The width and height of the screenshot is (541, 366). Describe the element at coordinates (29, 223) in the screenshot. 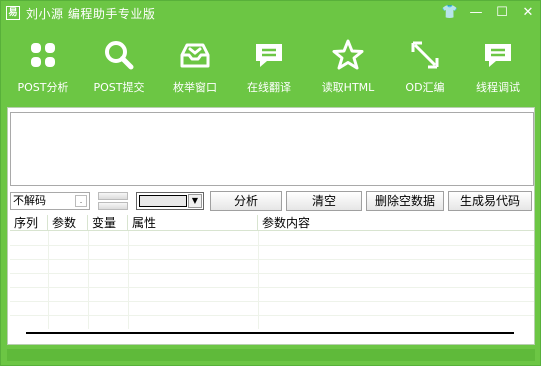

I see `column-header-index: 序列` at that location.